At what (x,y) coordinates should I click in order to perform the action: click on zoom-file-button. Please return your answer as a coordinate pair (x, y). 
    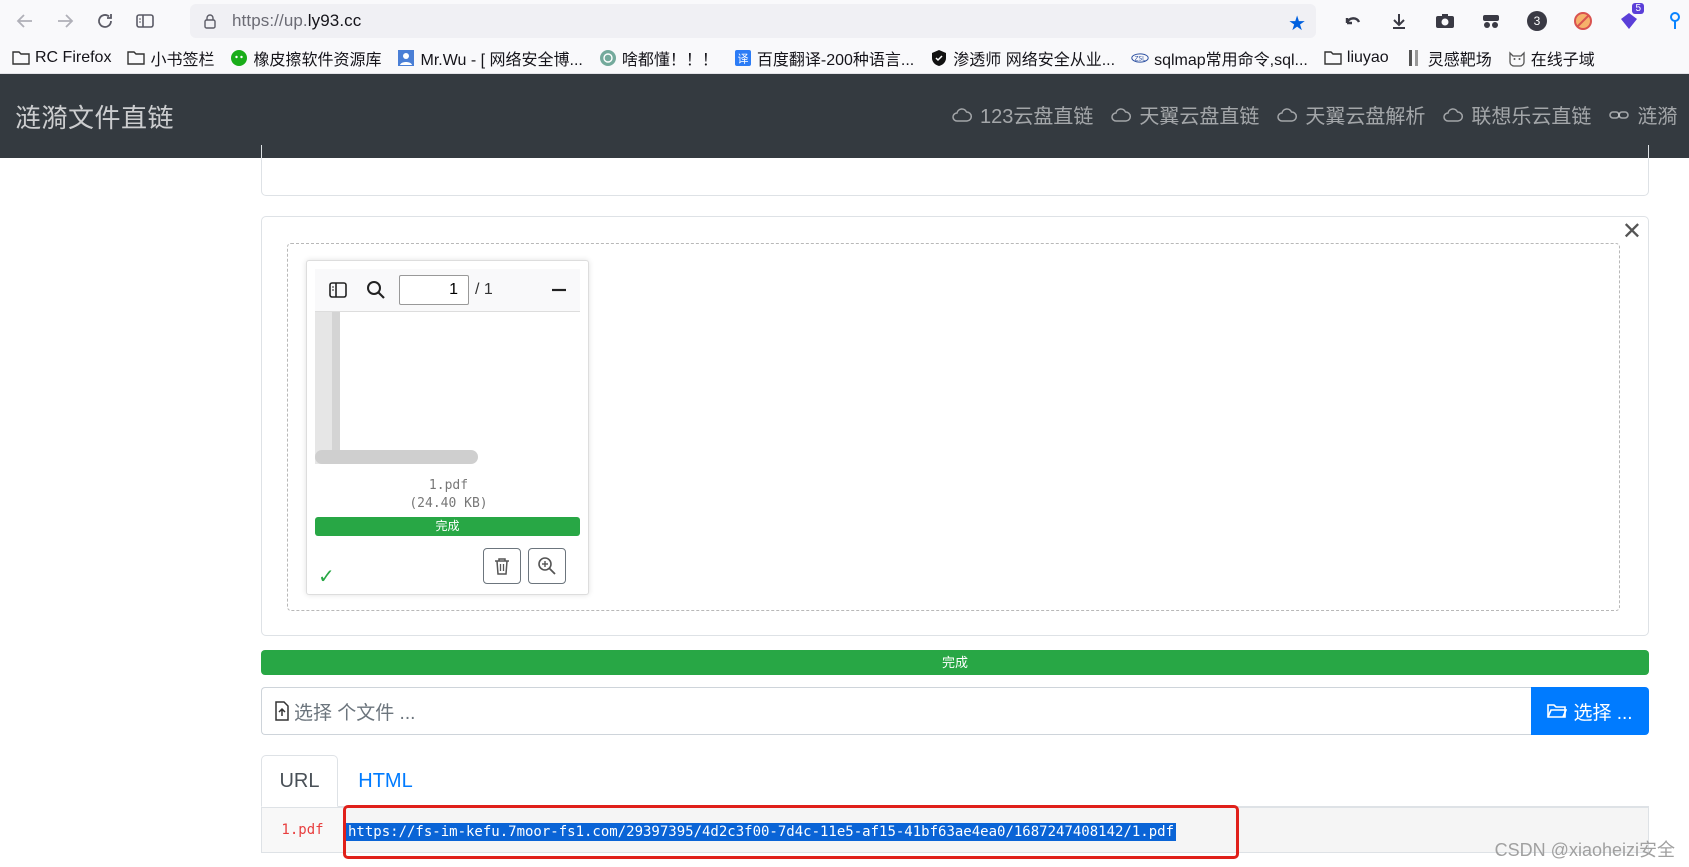
    Looking at the image, I should click on (547, 566).